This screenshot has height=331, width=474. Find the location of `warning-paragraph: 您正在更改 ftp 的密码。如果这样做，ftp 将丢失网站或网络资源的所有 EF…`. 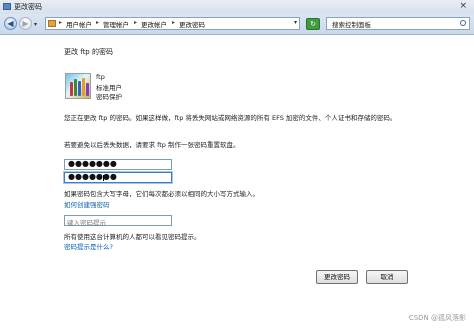

warning-paragraph: 您正在更改 ftp 的密码。如果这样做，ftp 将丢失网站或网络资源的所有 EF… is located at coordinates (230, 118).